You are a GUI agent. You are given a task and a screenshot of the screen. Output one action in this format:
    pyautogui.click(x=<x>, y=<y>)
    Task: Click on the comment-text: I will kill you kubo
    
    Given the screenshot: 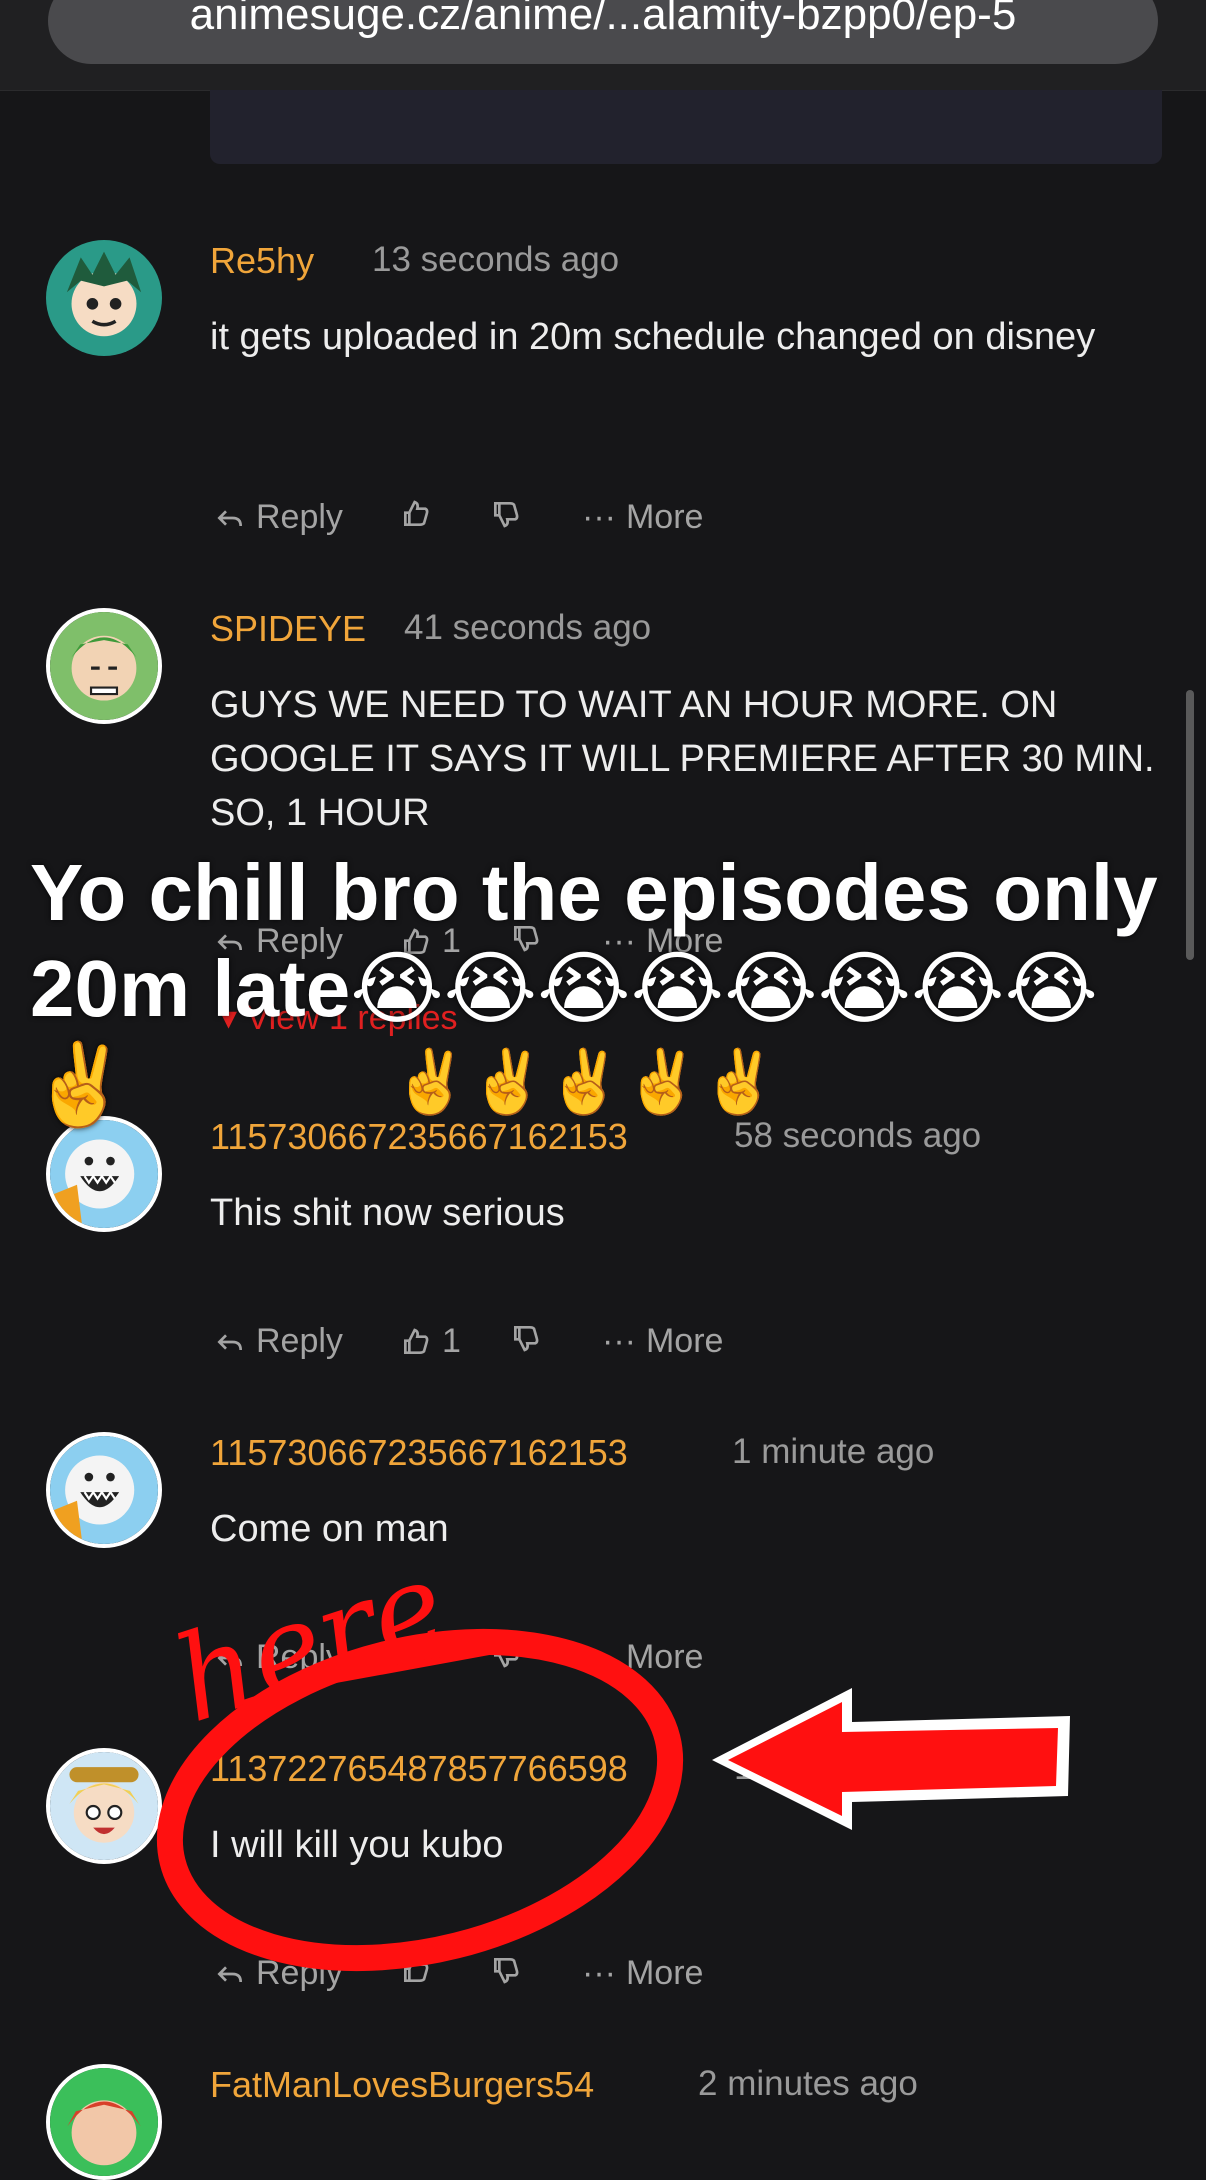 What is the action you would take?
    pyautogui.click(x=357, y=1845)
    